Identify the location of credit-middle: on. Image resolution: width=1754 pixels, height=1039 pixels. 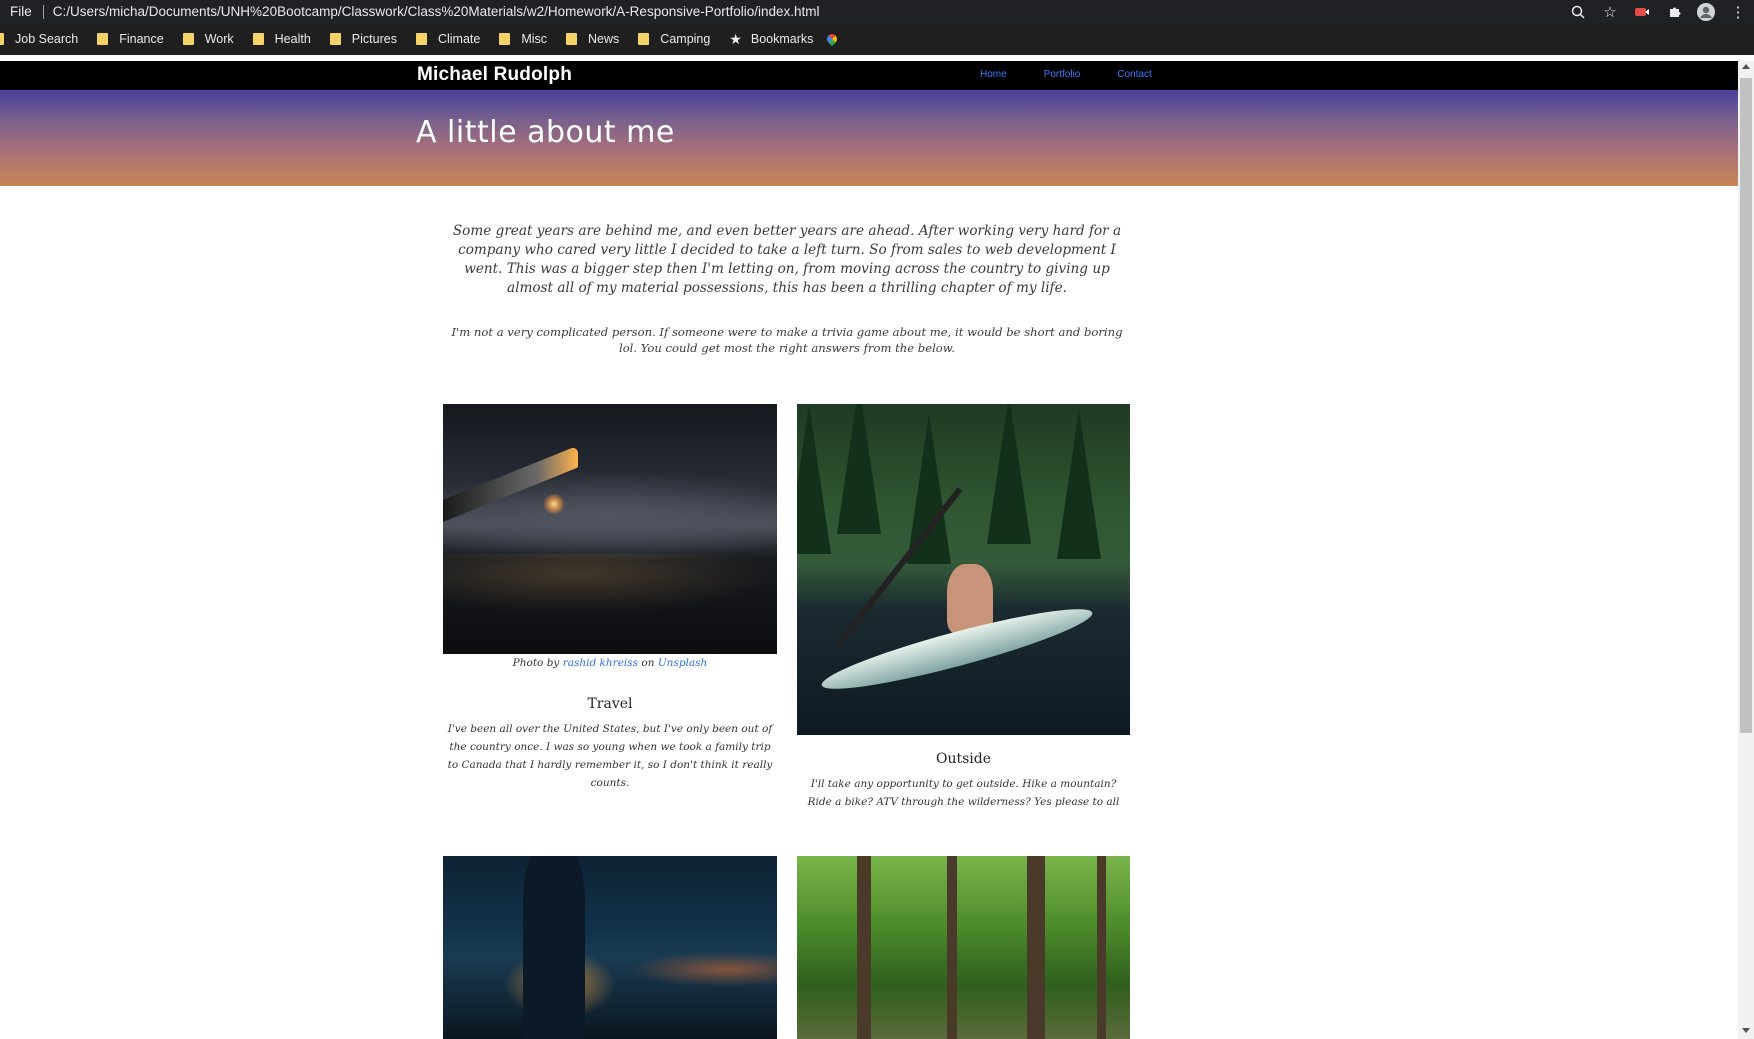
(648, 663).